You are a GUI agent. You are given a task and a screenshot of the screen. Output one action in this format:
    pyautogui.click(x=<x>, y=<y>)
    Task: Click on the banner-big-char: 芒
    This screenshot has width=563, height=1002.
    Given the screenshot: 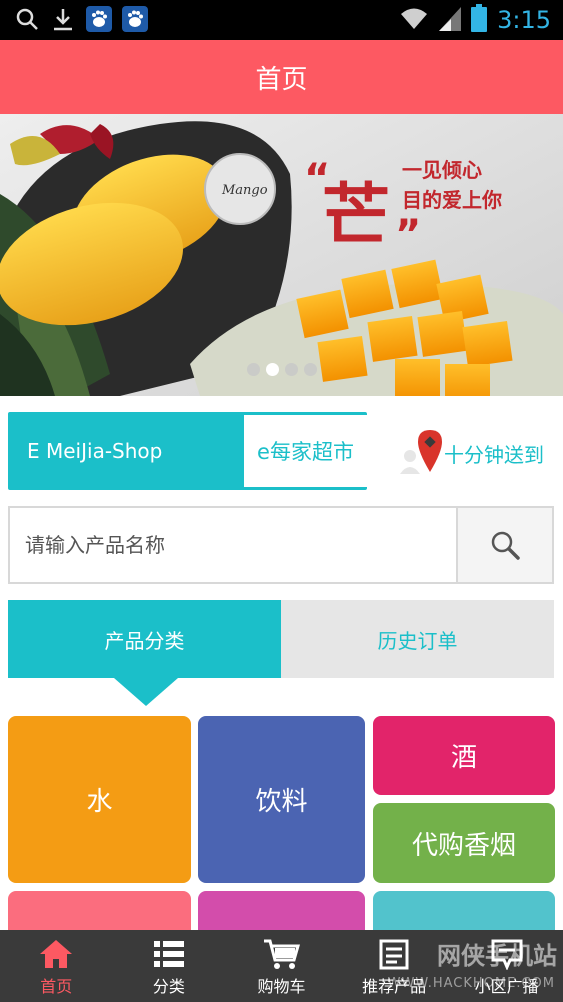 What is the action you would take?
    pyautogui.click(x=356, y=216)
    